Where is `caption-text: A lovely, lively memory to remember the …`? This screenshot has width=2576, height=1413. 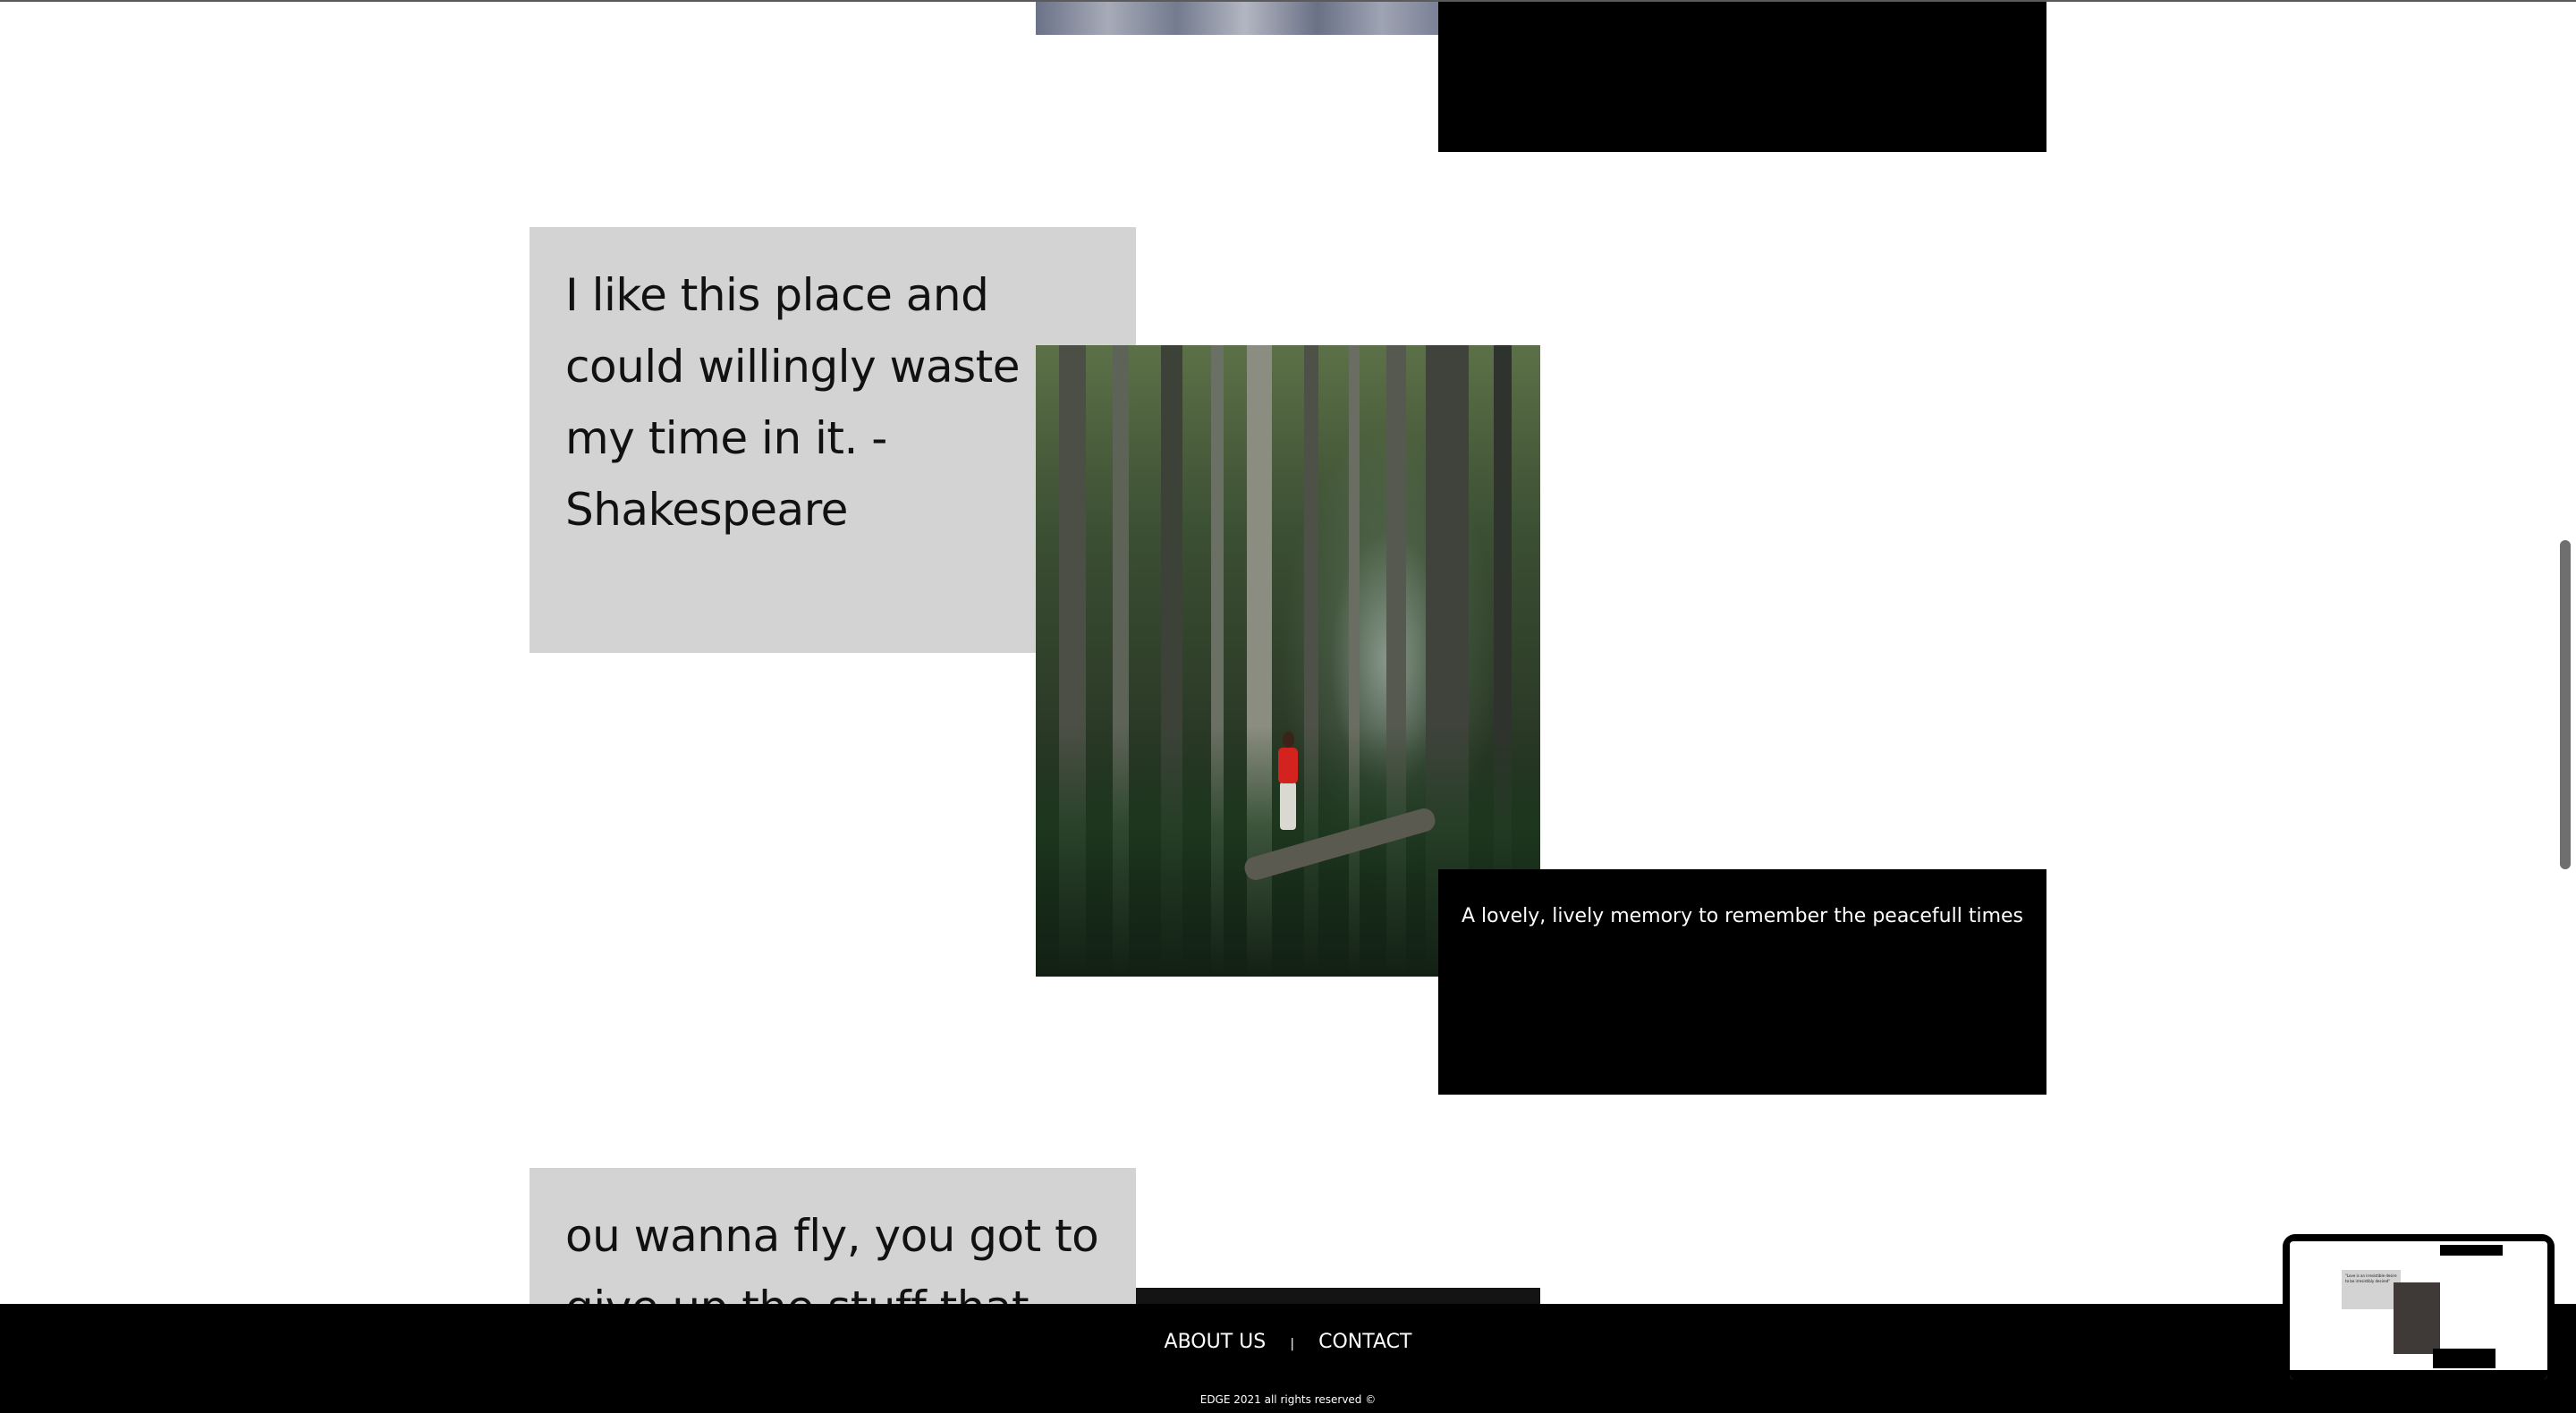
caption-text: A lovely, lively memory to remember the … is located at coordinates (1742, 916).